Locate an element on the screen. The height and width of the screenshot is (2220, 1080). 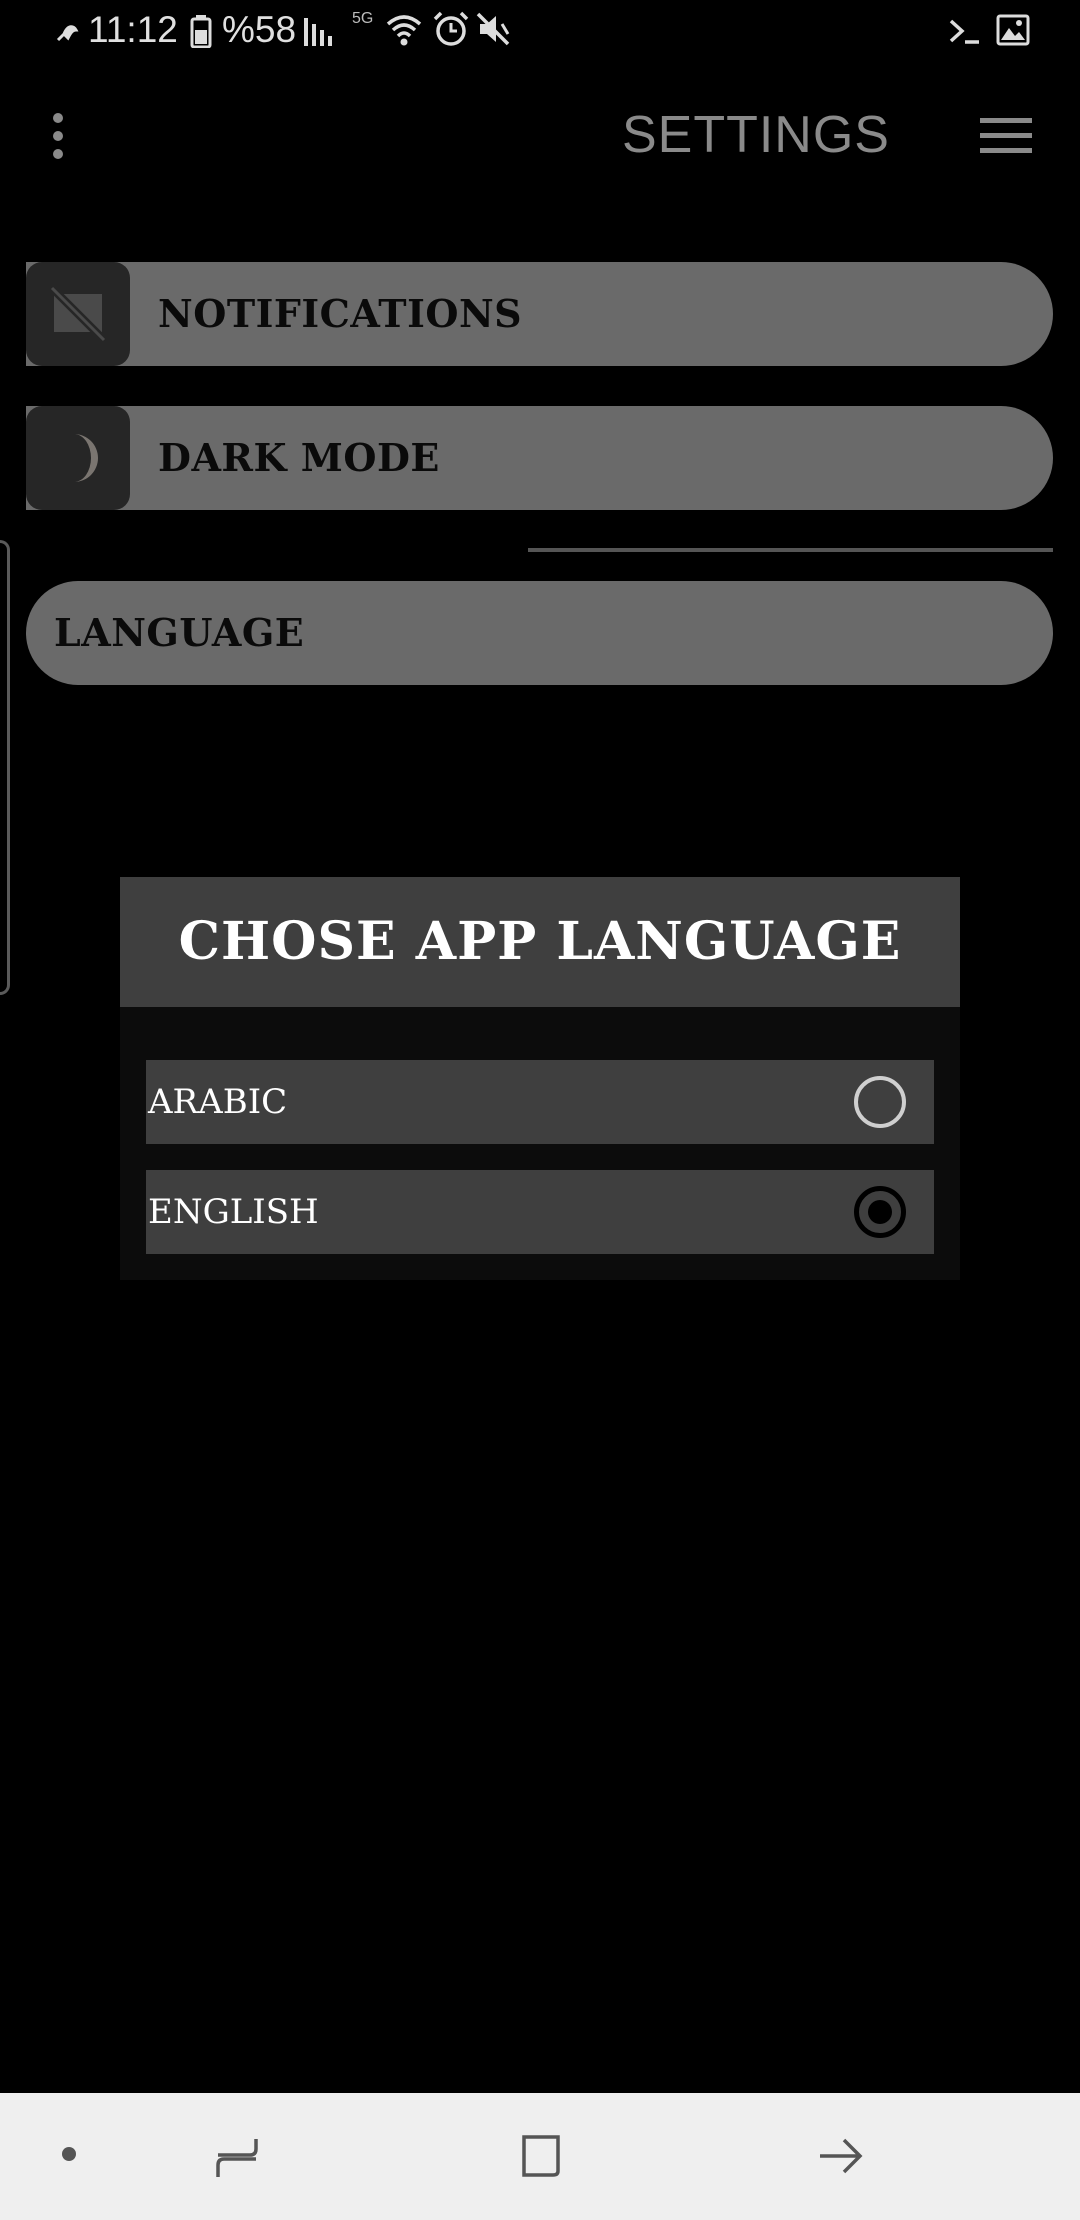
dialog-header: CHOSE APP LANGUAGE is located at coordinates (540, 942).